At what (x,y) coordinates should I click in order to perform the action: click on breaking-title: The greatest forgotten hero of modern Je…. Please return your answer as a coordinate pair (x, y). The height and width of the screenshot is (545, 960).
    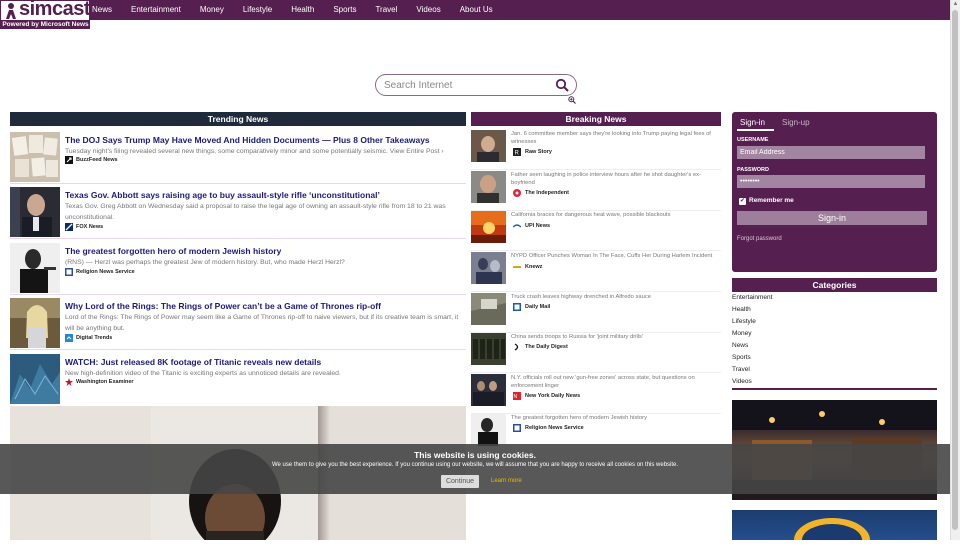
    Looking at the image, I should click on (615, 418).